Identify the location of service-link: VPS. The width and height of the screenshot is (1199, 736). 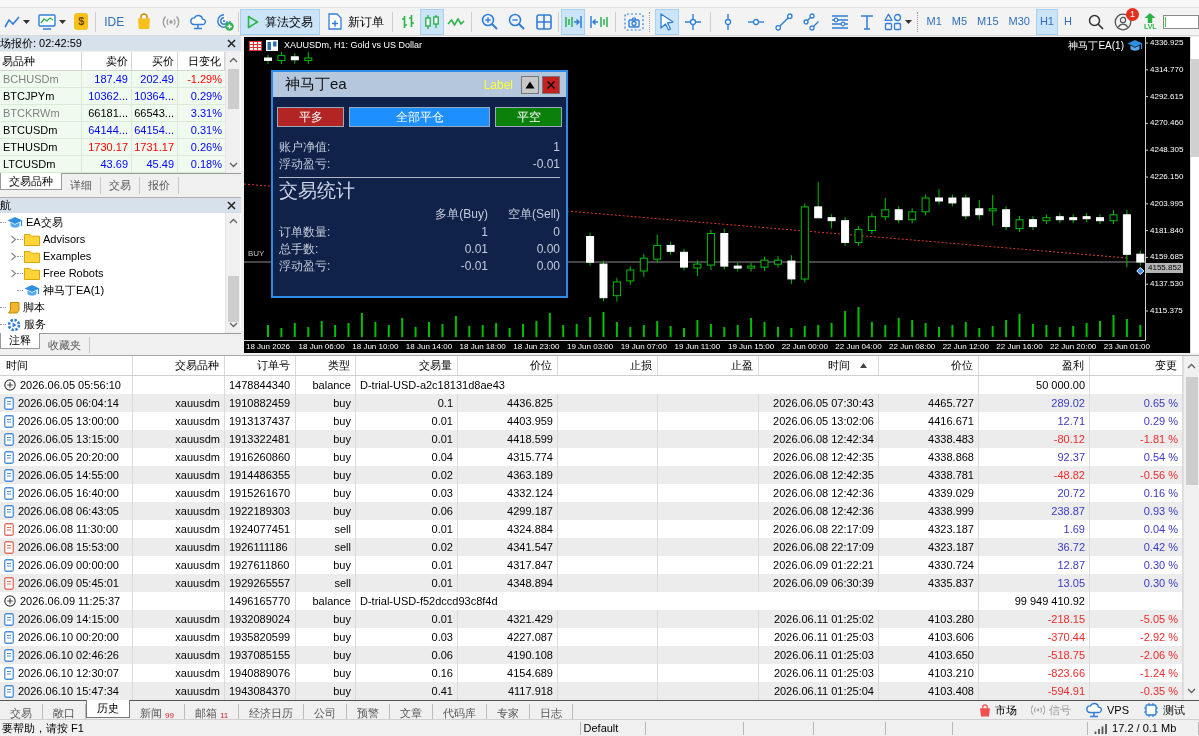
(1107, 710).